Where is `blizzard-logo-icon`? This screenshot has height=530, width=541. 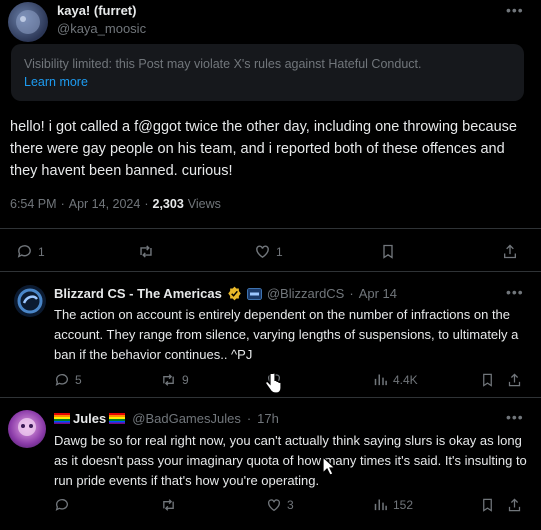 blizzard-logo-icon is located at coordinates (30, 301).